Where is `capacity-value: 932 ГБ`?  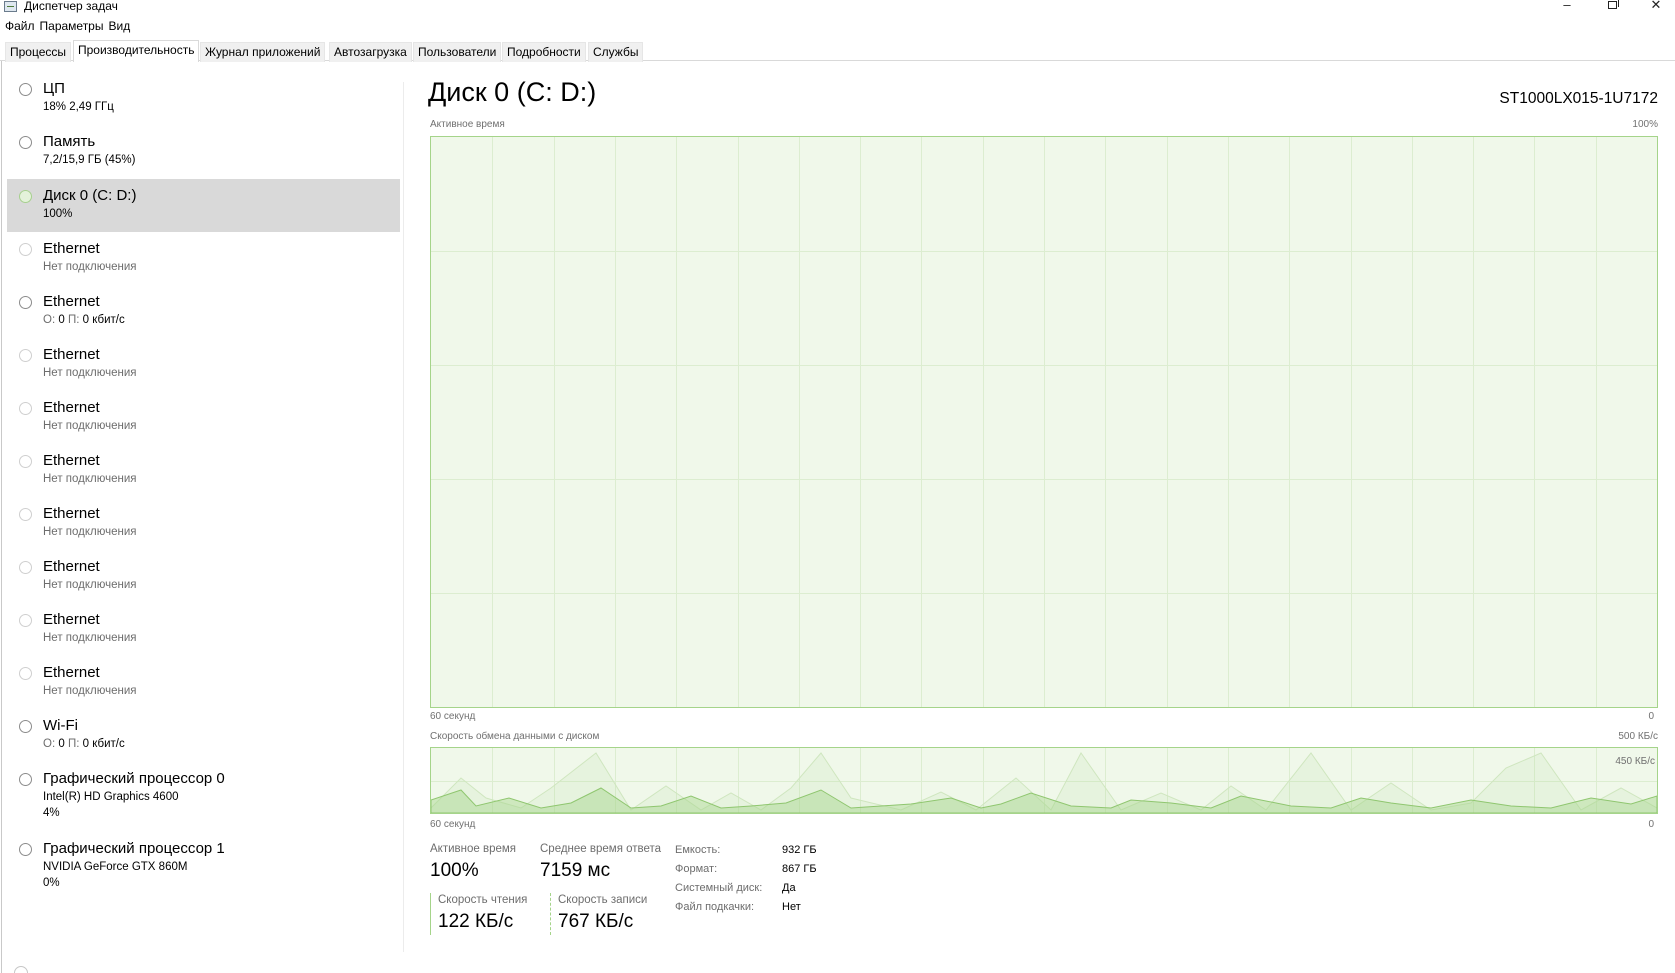 capacity-value: 932 ГБ is located at coordinates (799, 850).